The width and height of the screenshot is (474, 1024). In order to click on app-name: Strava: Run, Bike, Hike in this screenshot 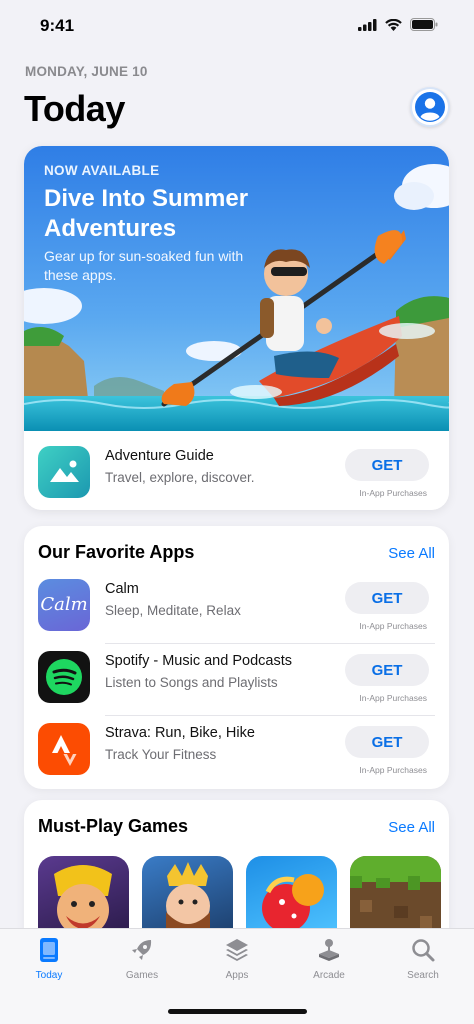, I will do `click(180, 733)`.